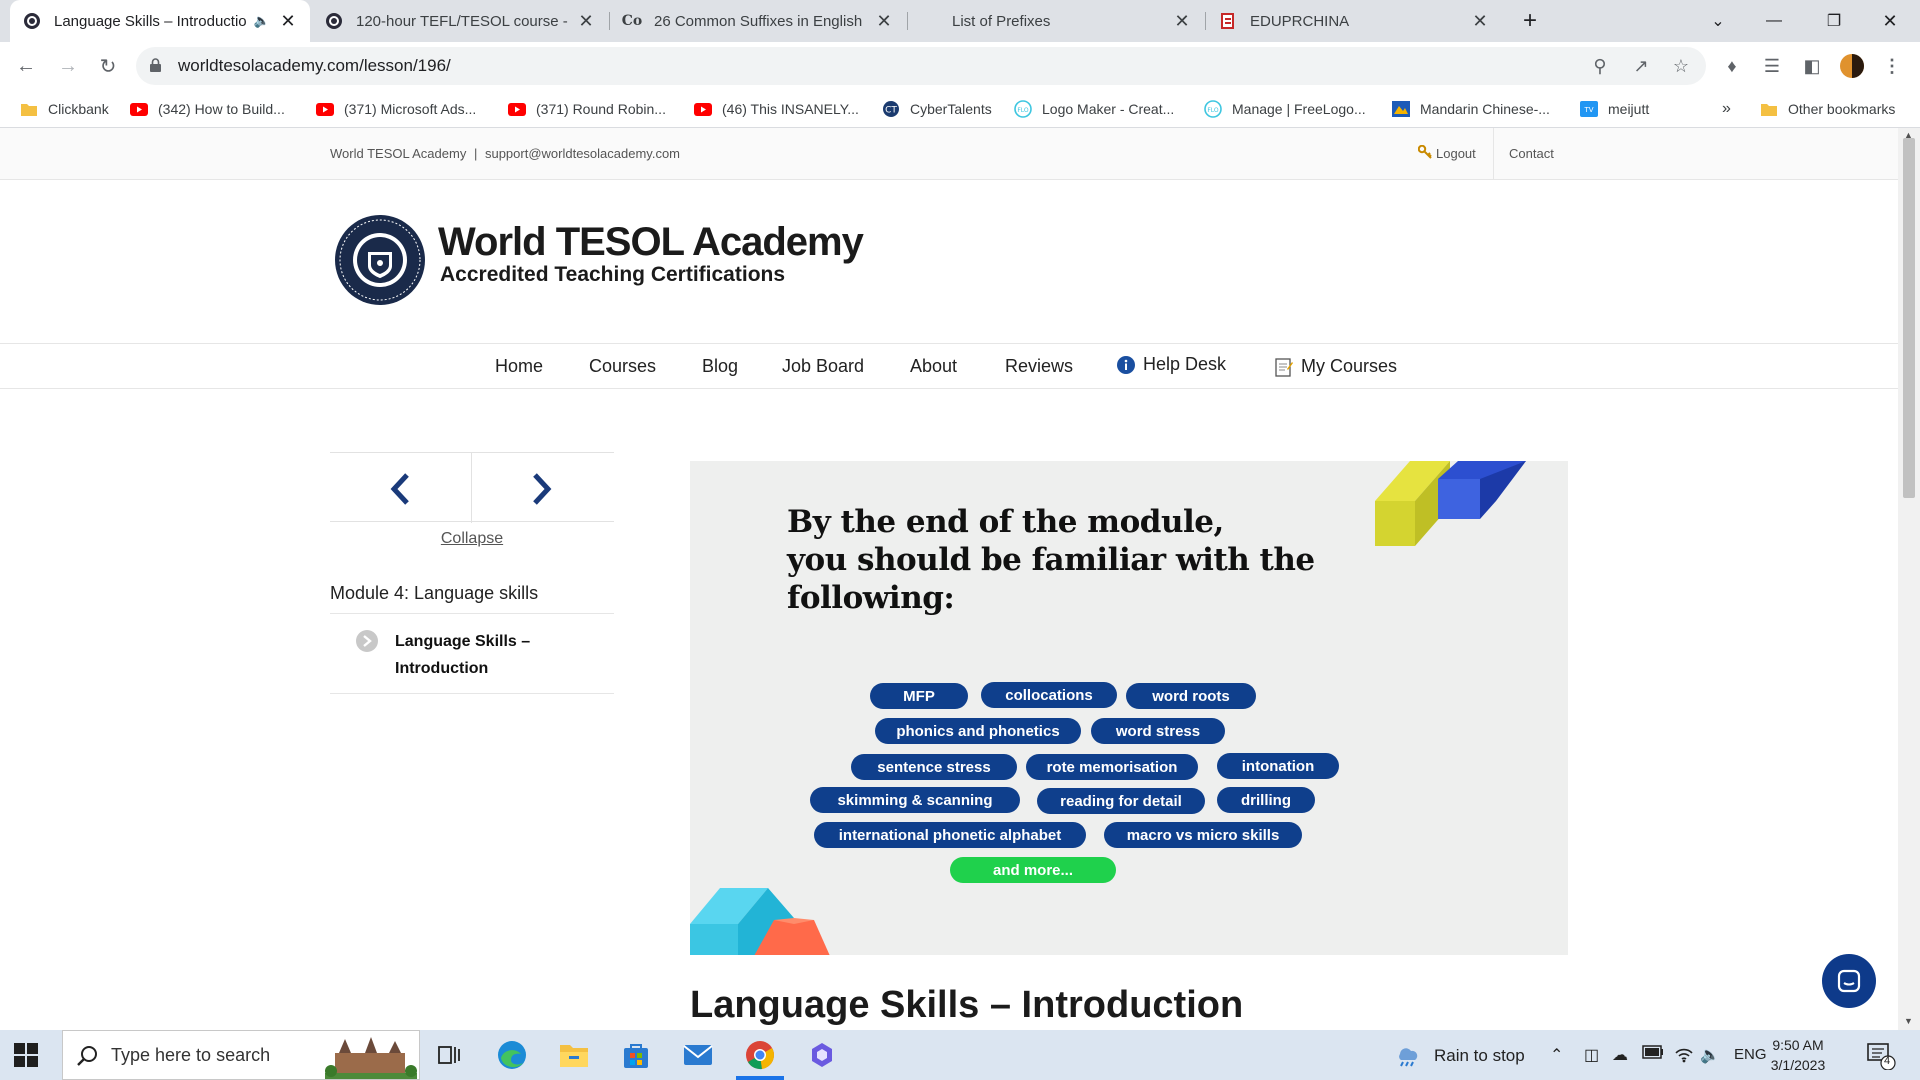 This screenshot has width=1920, height=1080. Describe the element at coordinates (398, 153) in the screenshot. I see `org-name: World TESOL Academy` at that location.